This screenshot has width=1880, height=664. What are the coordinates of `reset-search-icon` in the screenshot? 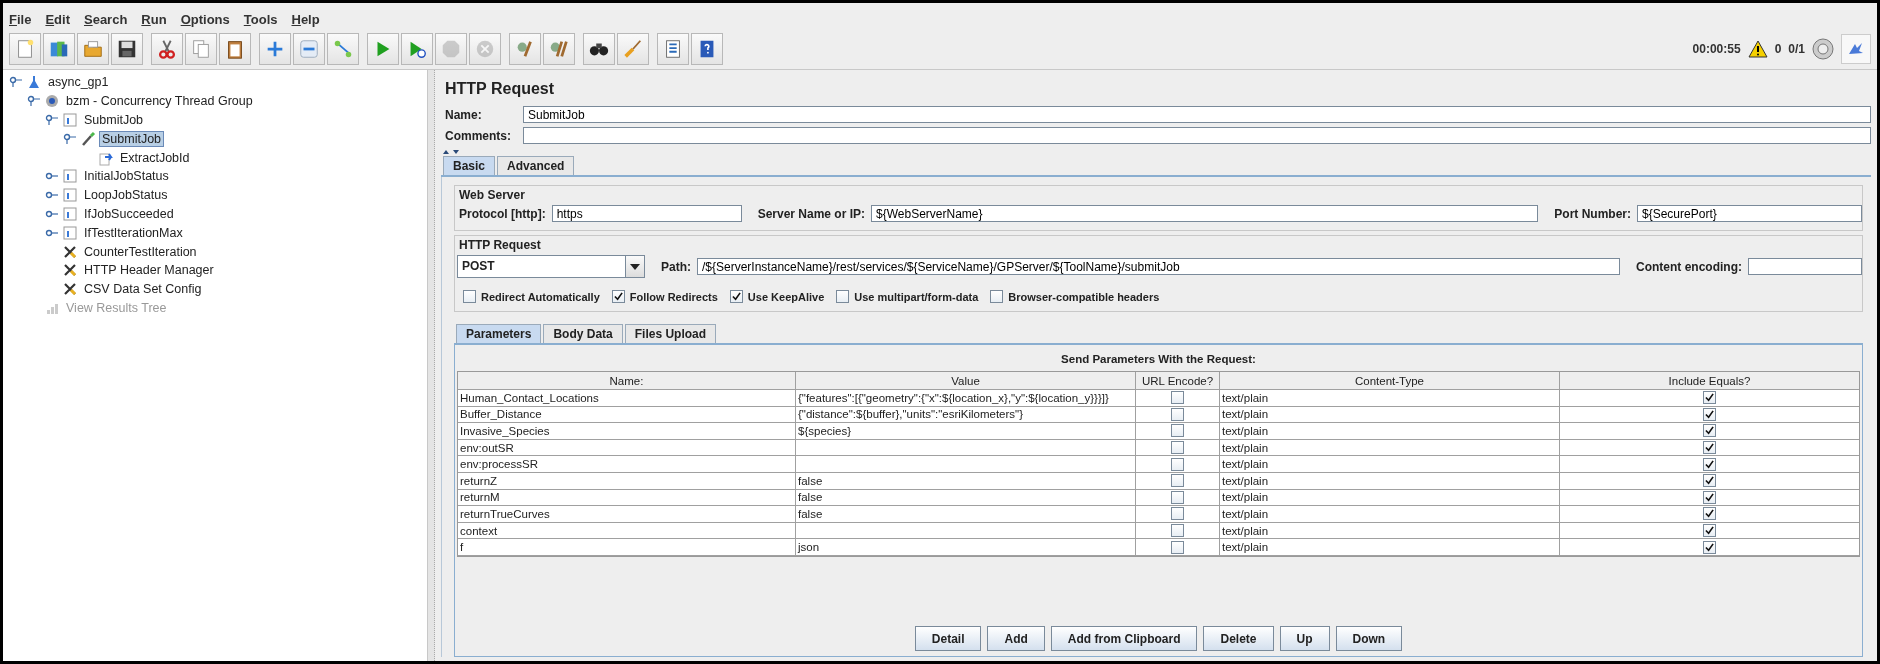 It's located at (633, 49).